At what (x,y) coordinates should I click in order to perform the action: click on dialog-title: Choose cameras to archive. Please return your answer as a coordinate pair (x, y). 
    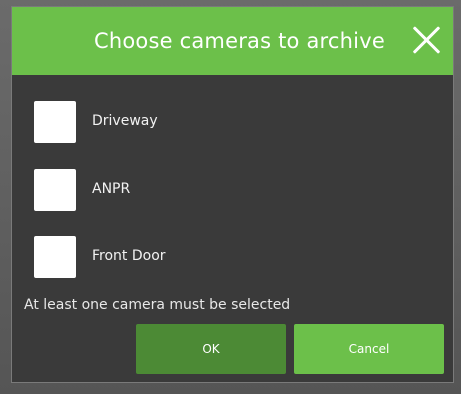
    Looking at the image, I should click on (239, 41).